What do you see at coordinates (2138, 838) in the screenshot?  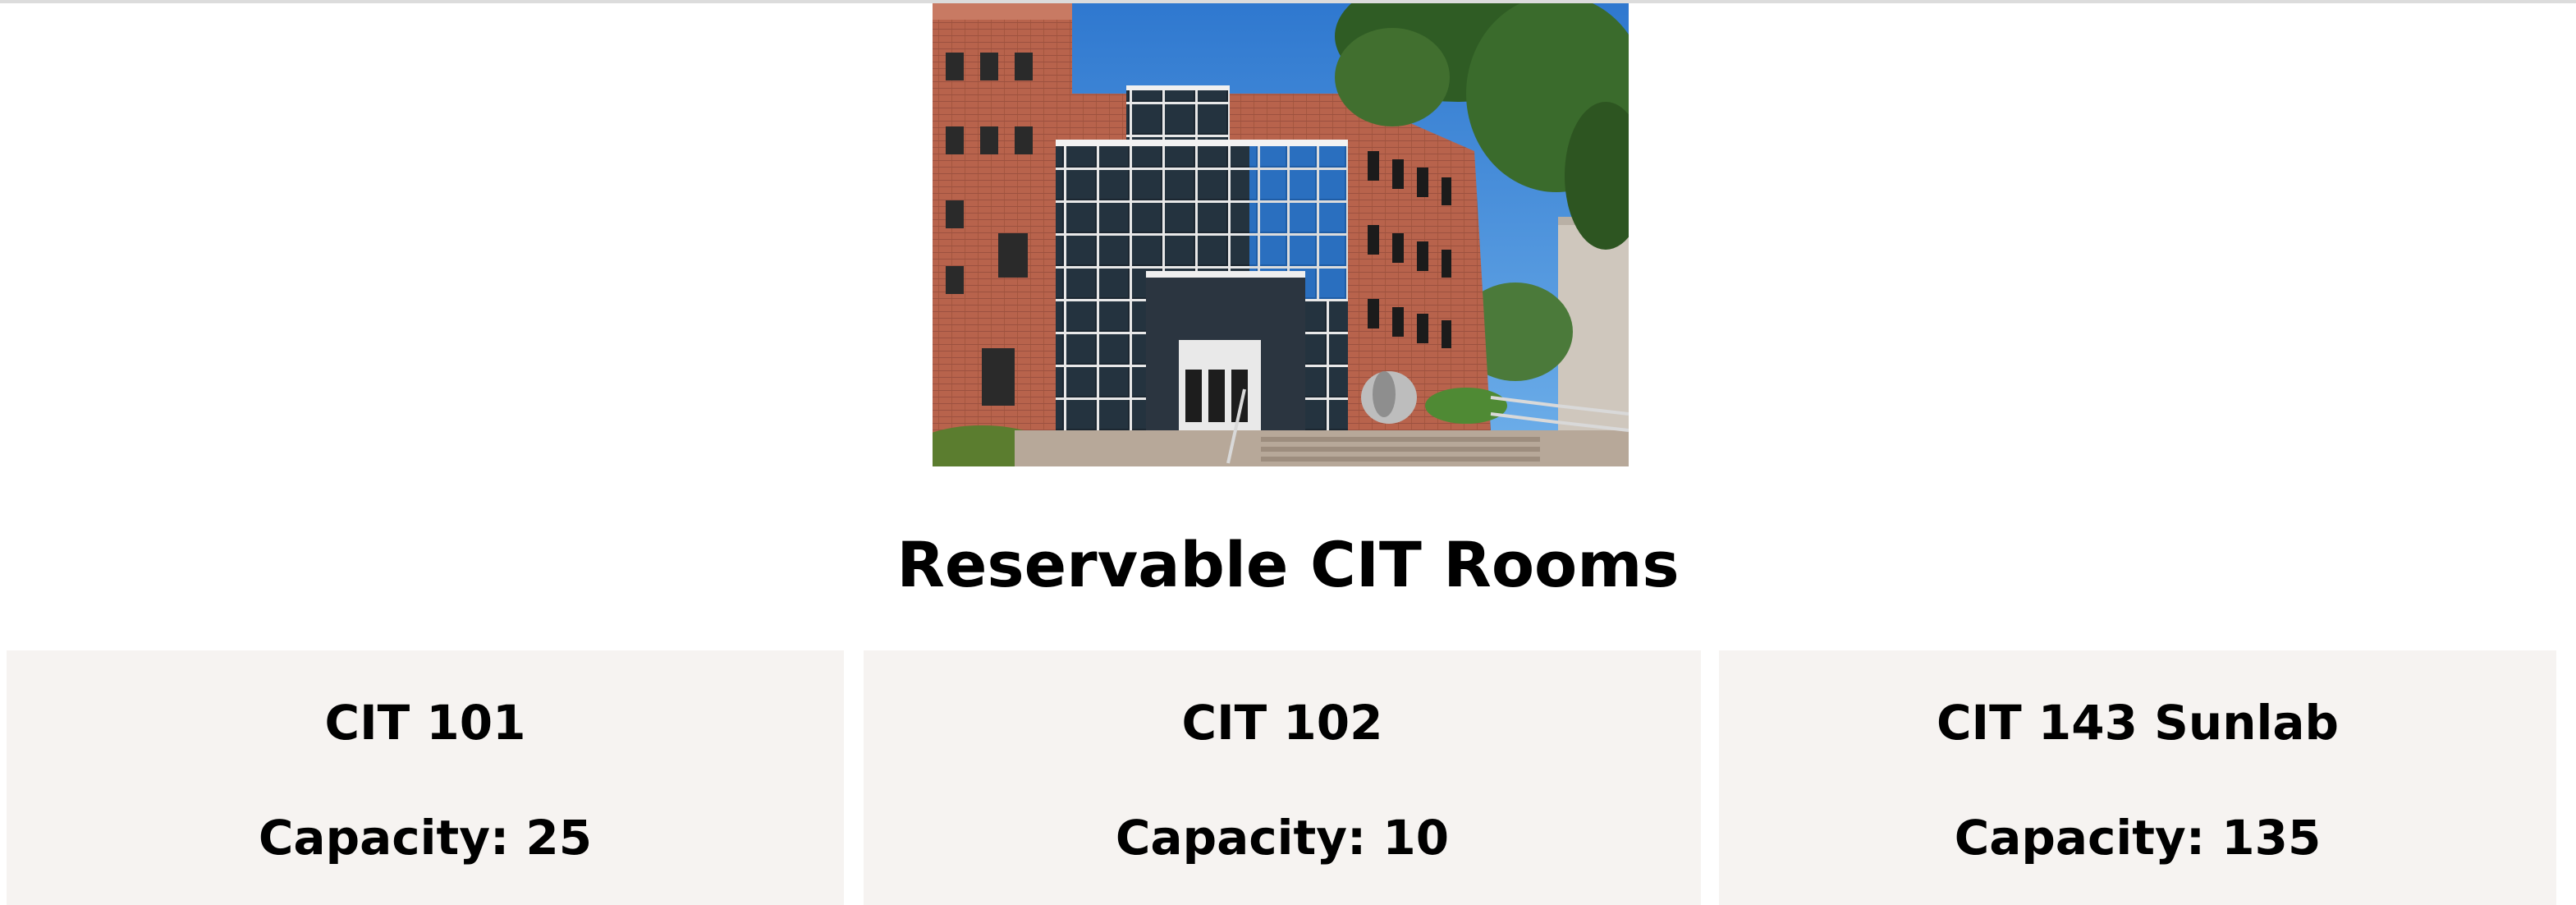 I see `room-capacity: Capacity: 135` at bounding box center [2138, 838].